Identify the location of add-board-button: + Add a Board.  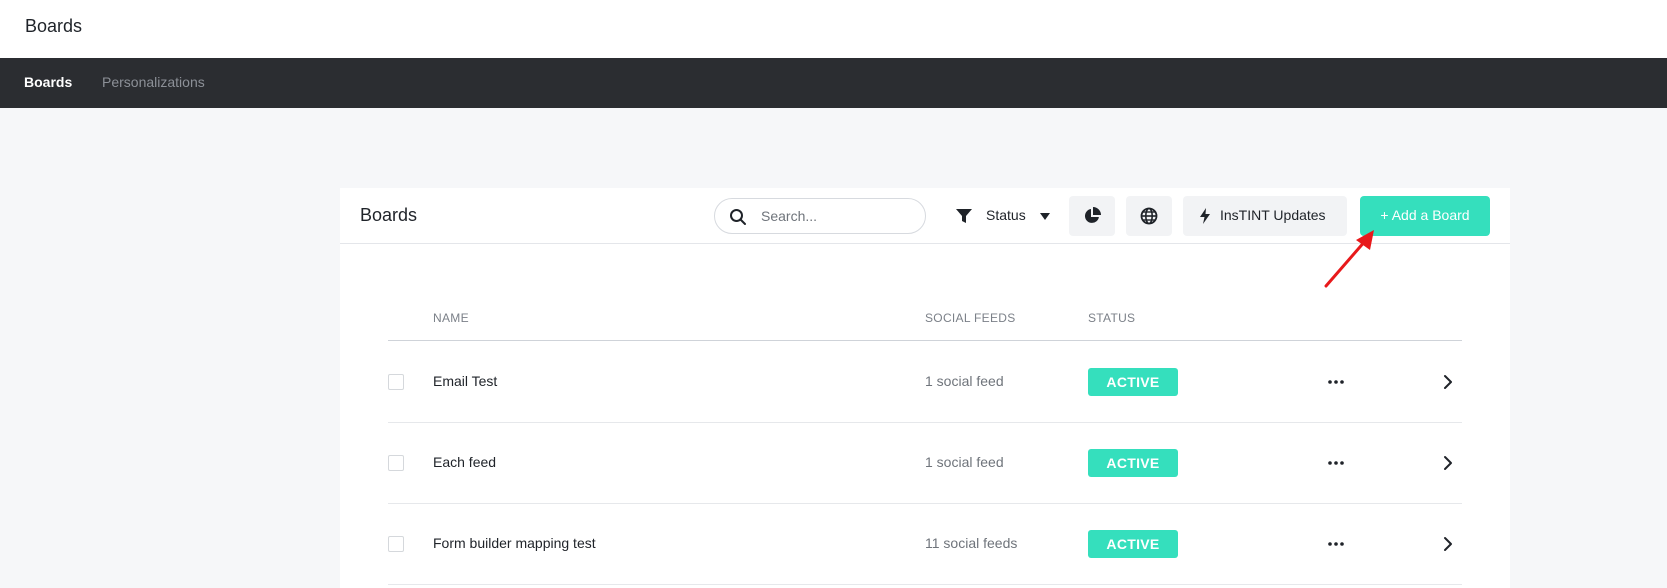
(1425, 216).